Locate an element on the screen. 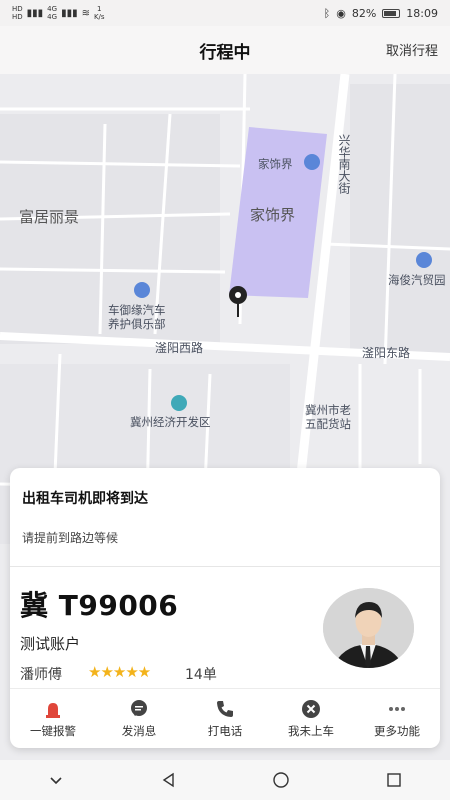 The width and height of the screenshot is (450, 800). sig-4g-2: 4G is located at coordinates (52, 17).